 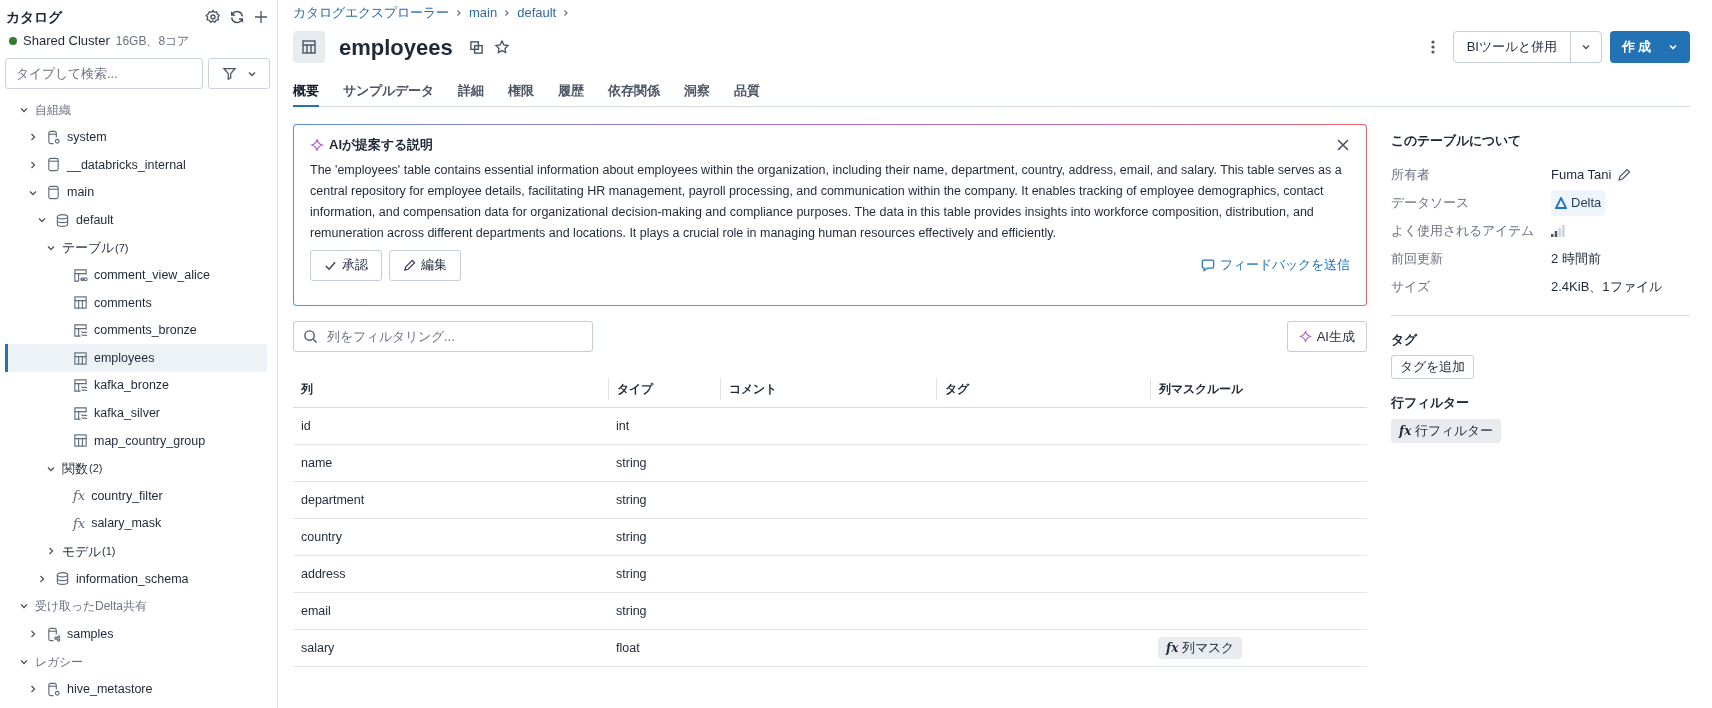 I want to click on add-tag-button: タグを追加, so click(x=1432, y=367).